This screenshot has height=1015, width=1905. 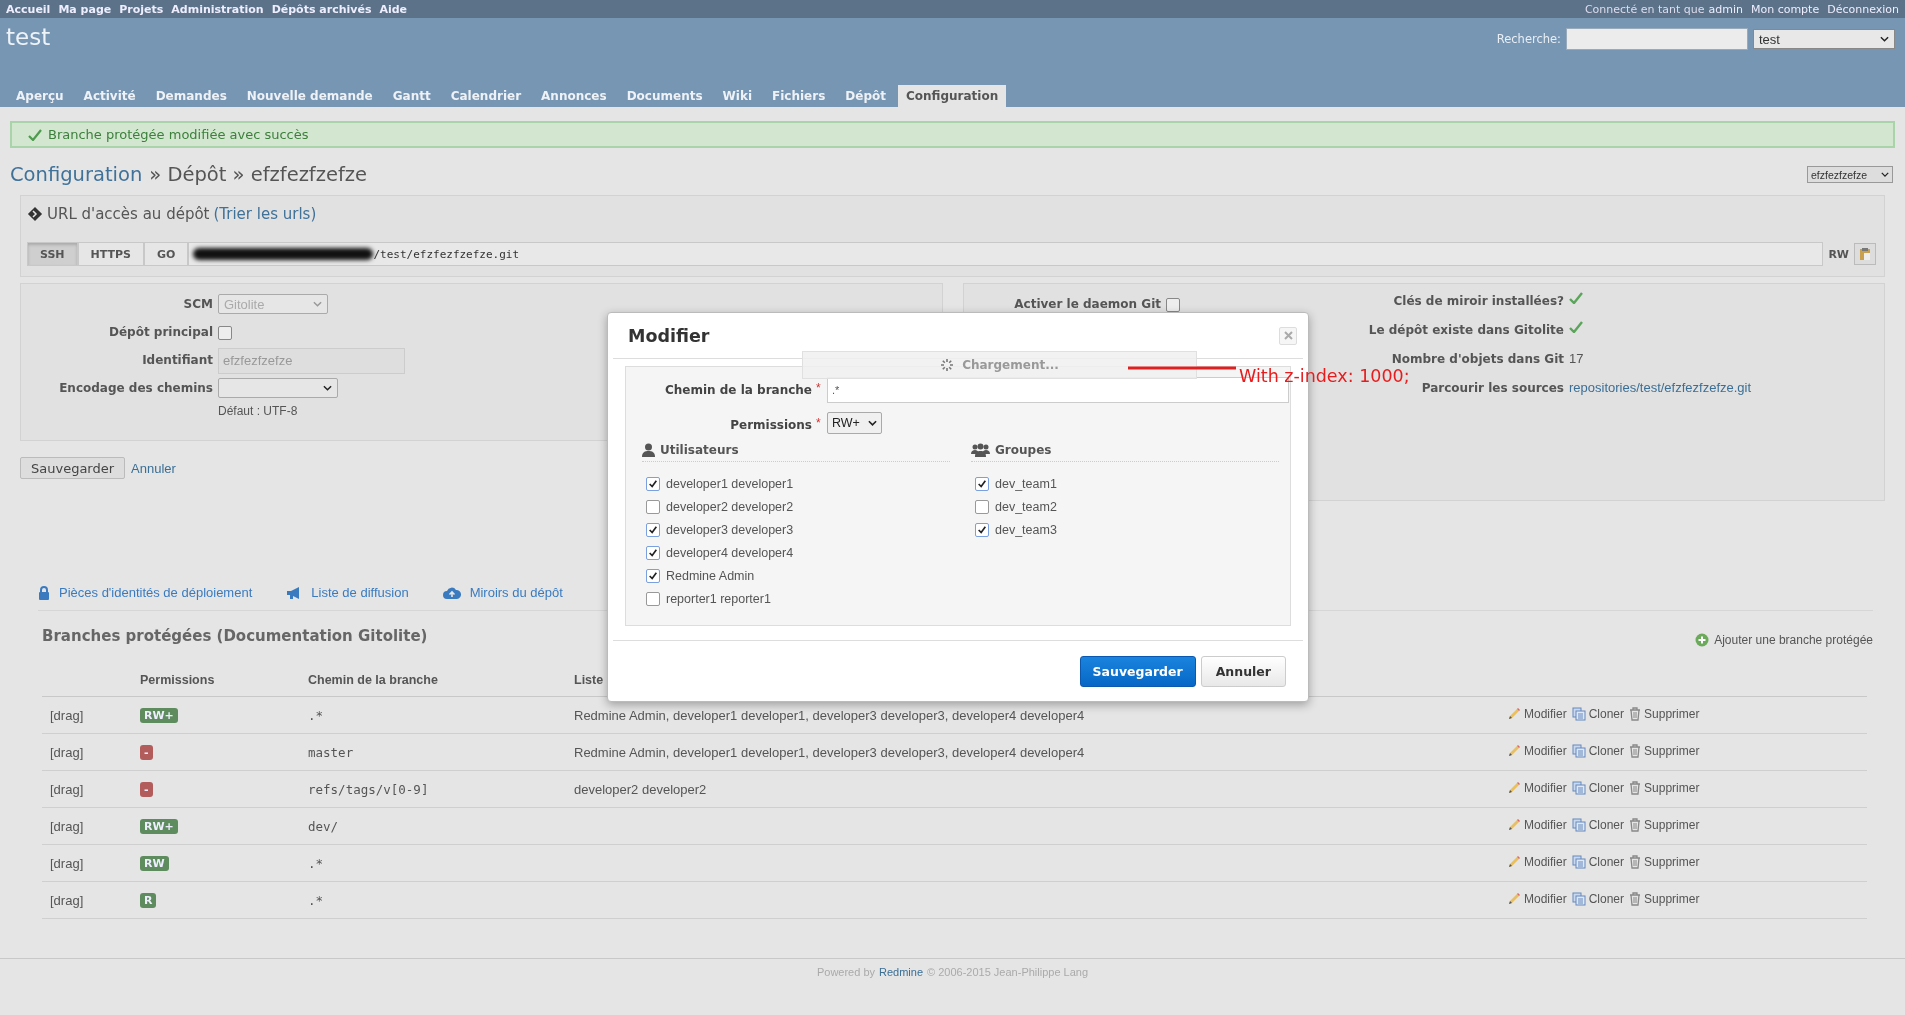 What do you see at coordinates (1850, 174) in the screenshot?
I see `repository-select: efzfezfzefze` at bounding box center [1850, 174].